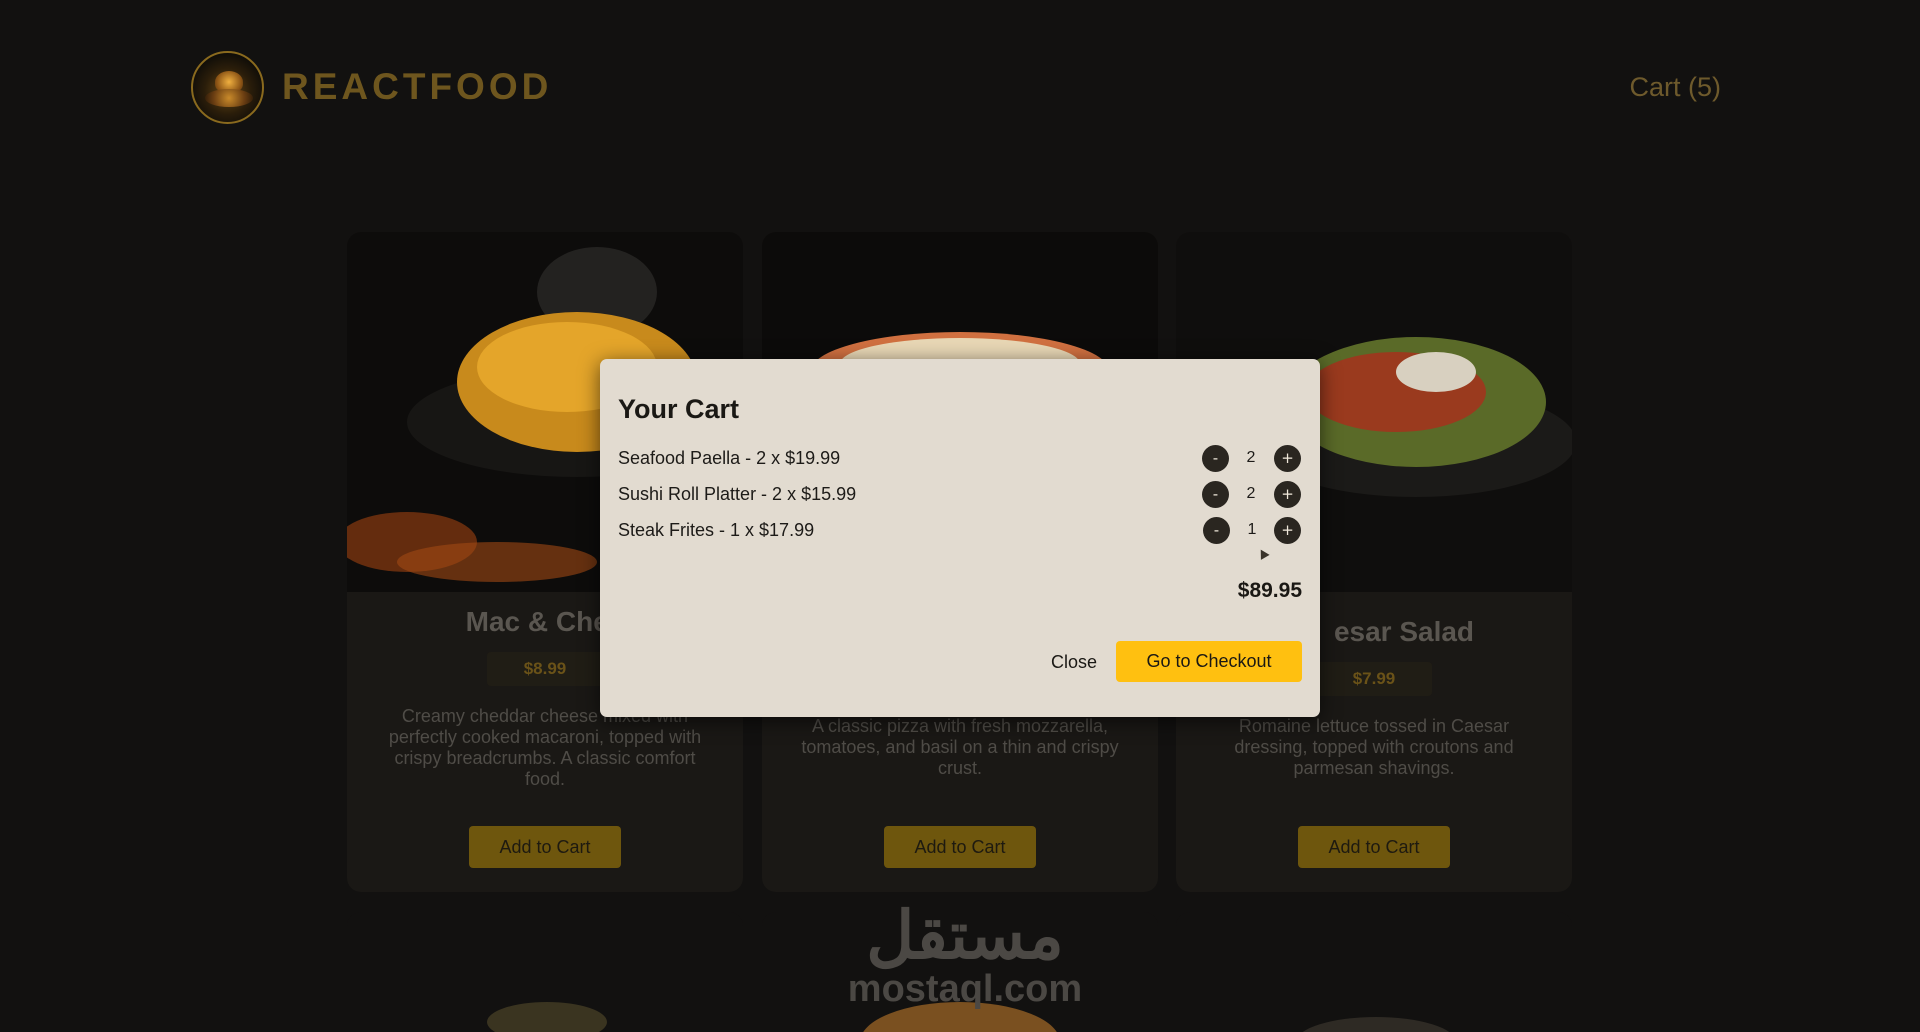 Image resolution: width=1920 pixels, height=1032 pixels. Describe the element at coordinates (716, 530) in the screenshot. I see `cart-item-label: Steak Frites - 1 x $17.99` at that location.